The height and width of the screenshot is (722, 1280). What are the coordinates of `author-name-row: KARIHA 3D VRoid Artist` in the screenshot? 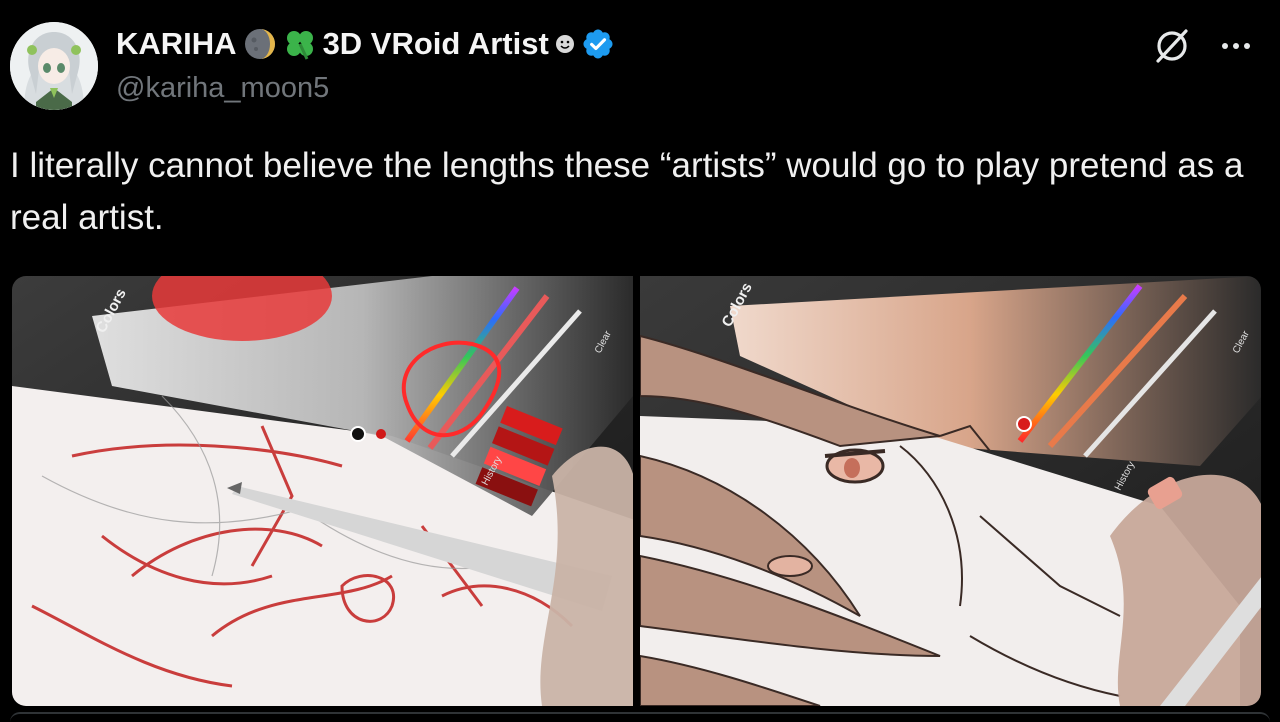 It's located at (365, 44).